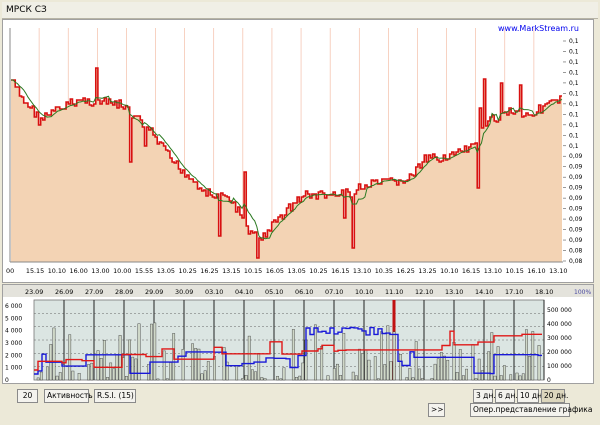  What do you see at coordinates (68, 396) in the screenshot?
I see `activity-button: Активность` at bounding box center [68, 396].